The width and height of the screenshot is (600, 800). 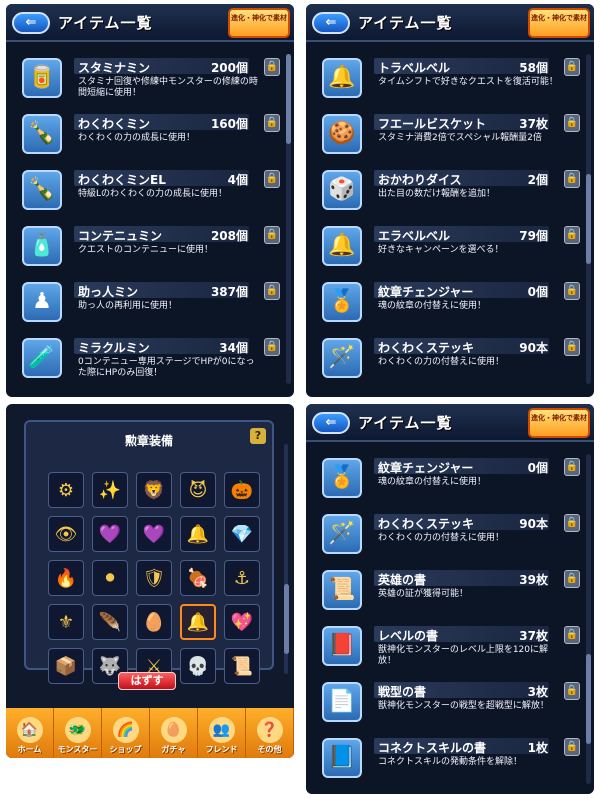 I want to click on medal-slot: 🍖, so click(x=198, y=578).